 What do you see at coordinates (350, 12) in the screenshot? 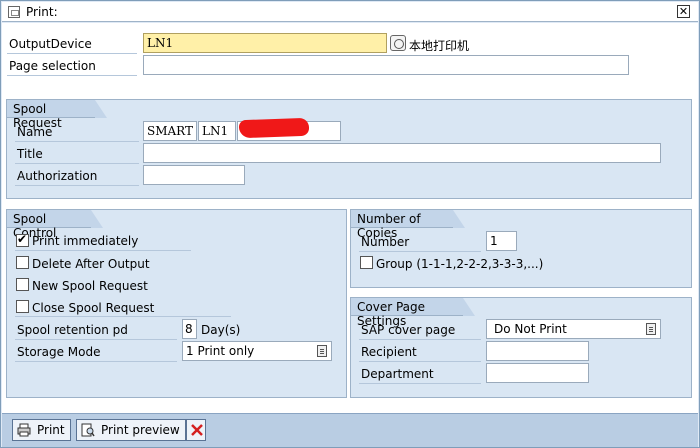
I see `title-bar: Print: ✕` at bounding box center [350, 12].